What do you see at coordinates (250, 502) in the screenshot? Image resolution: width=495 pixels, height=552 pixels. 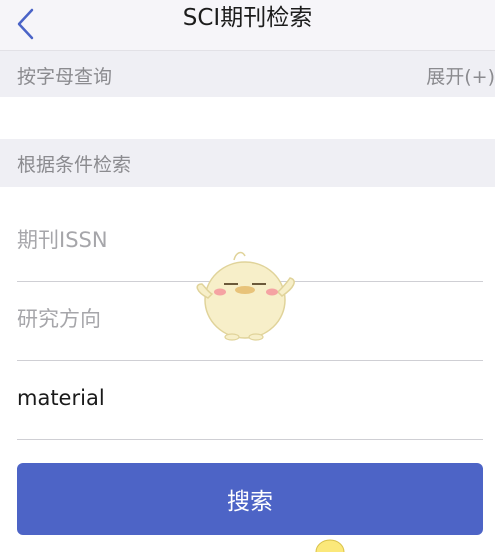 I see `search-button-label: 搜索` at bounding box center [250, 502].